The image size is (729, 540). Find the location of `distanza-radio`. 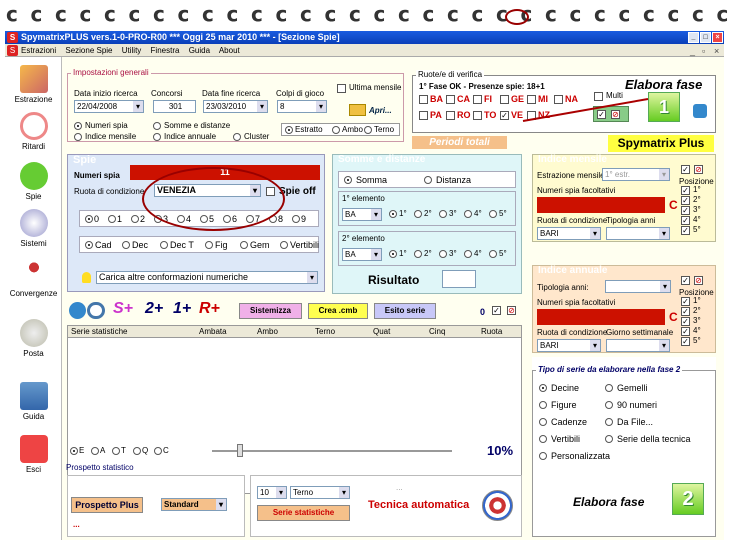

distanza-radio is located at coordinates (428, 180).